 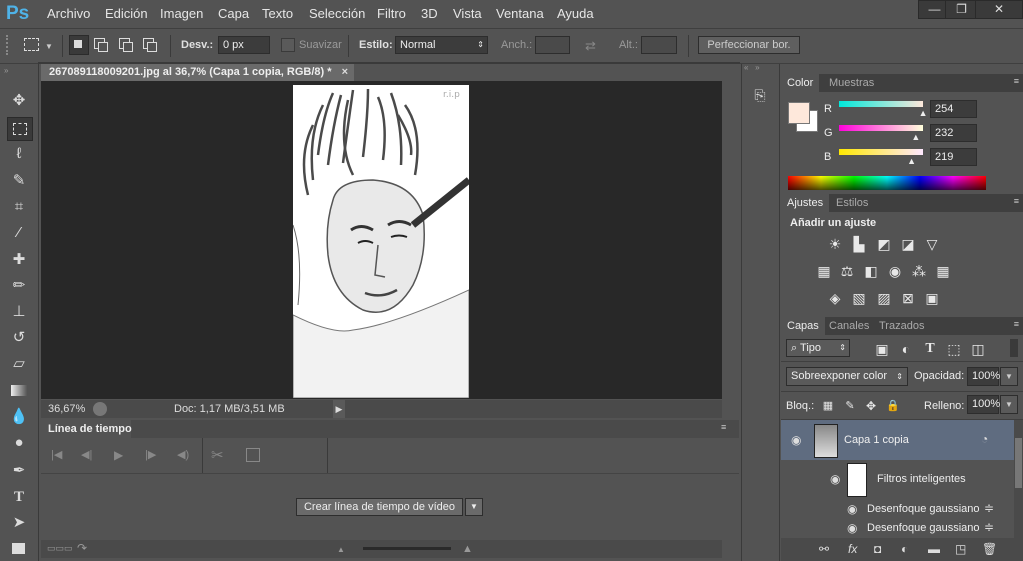 What do you see at coordinates (1009, 404) in the screenshot?
I see `fill-dropdown: ▼` at bounding box center [1009, 404].